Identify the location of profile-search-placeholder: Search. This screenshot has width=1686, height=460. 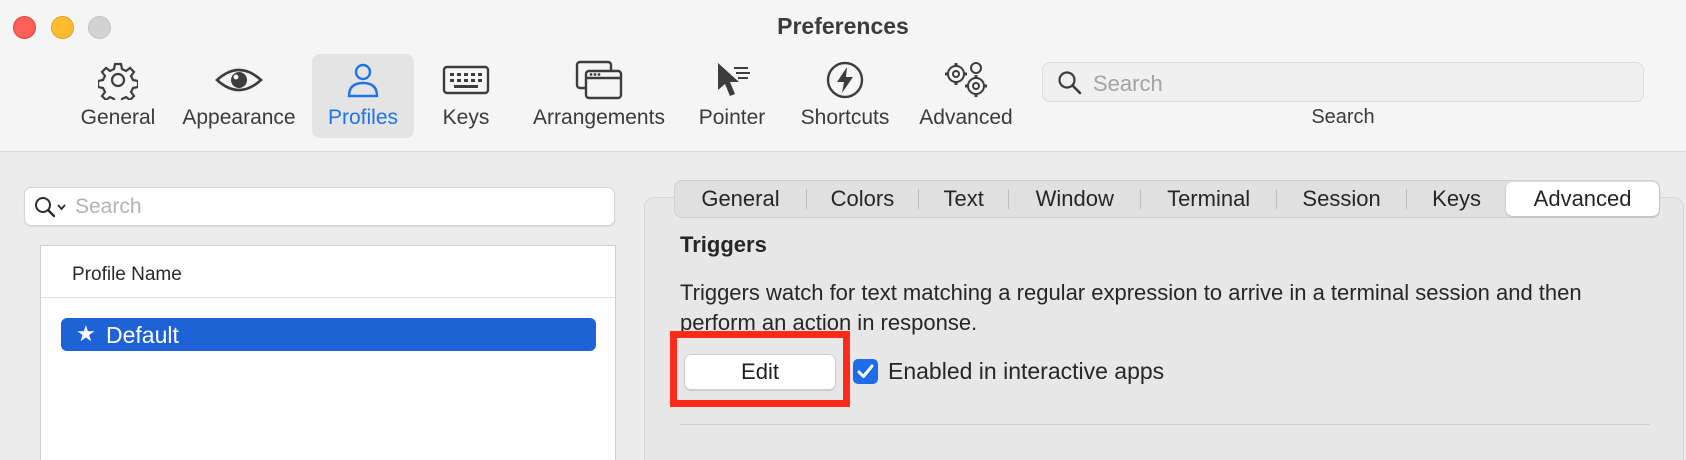
(108, 206).